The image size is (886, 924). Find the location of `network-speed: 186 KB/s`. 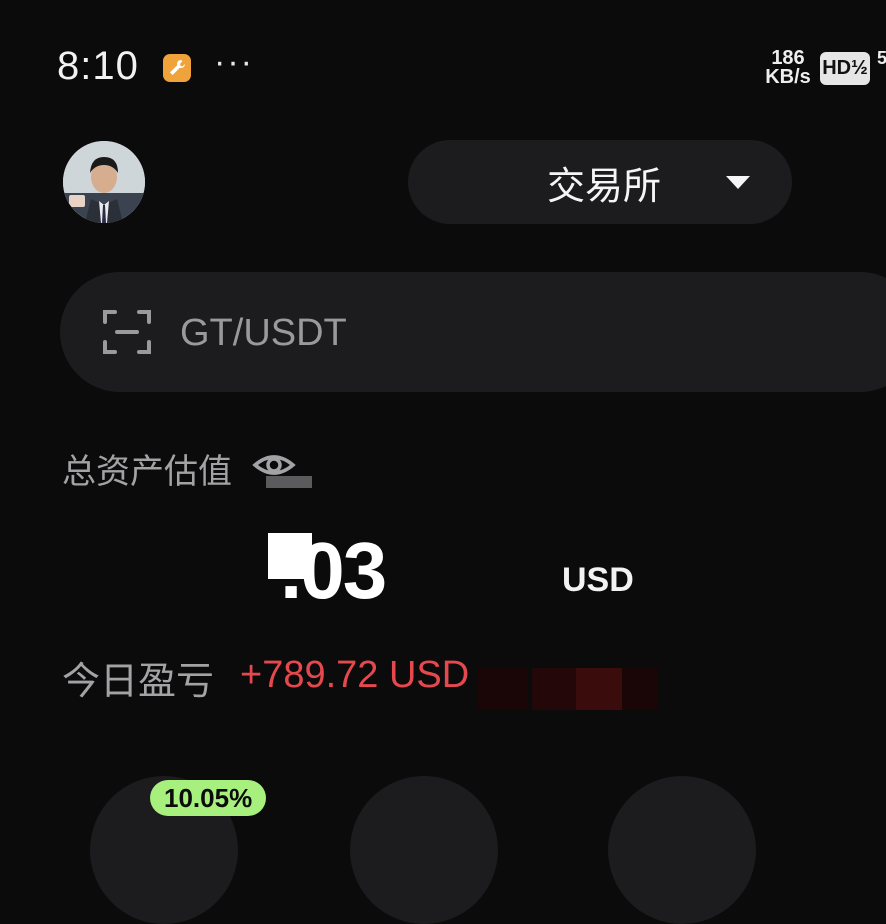

network-speed: 186 KB/s is located at coordinates (788, 68).